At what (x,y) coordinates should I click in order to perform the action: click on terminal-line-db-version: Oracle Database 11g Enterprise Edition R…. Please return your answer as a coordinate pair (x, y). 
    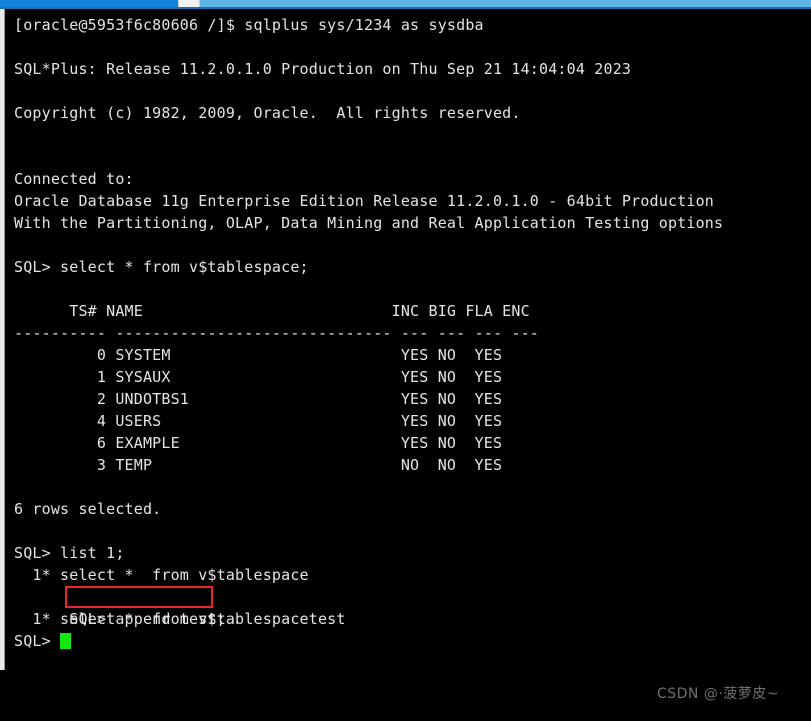
    Looking at the image, I should click on (364, 201).